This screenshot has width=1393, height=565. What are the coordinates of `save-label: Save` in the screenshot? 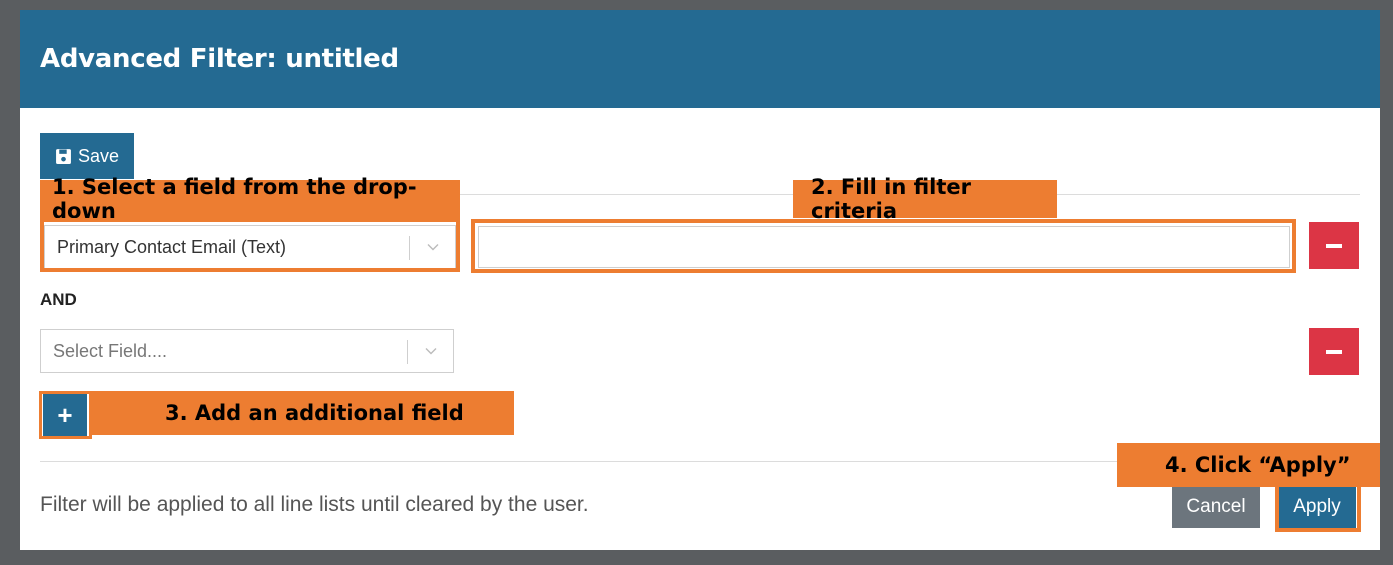 It's located at (99, 155).